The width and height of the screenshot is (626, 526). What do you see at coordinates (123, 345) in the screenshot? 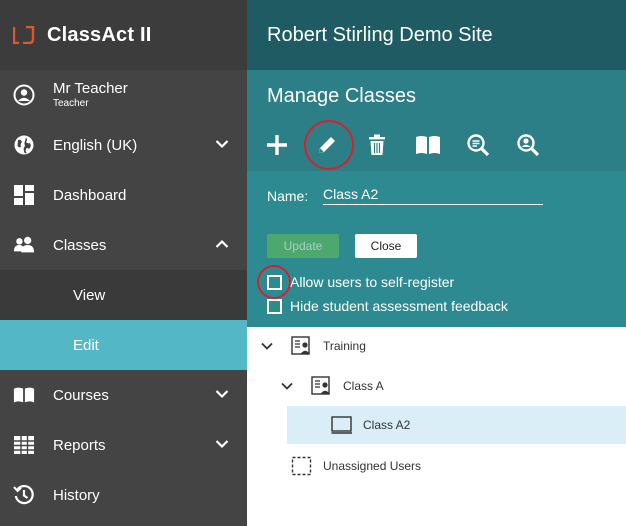
I see `sidebar-subitem-edit: Edit` at bounding box center [123, 345].